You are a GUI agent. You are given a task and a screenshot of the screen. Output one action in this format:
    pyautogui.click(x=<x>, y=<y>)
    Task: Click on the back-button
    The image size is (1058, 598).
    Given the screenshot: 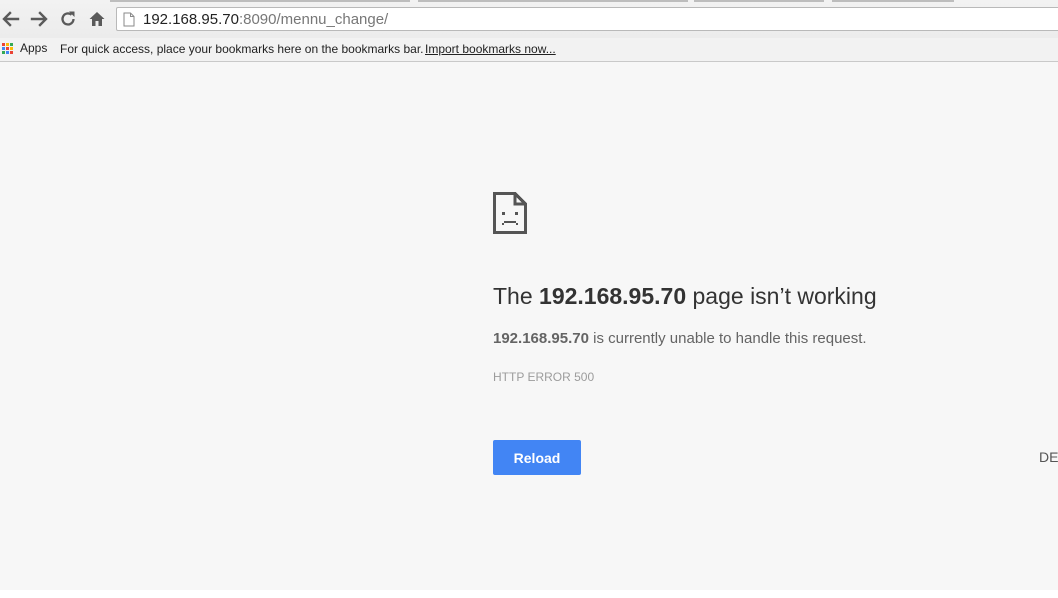 What is the action you would take?
    pyautogui.click(x=11, y=19)
    